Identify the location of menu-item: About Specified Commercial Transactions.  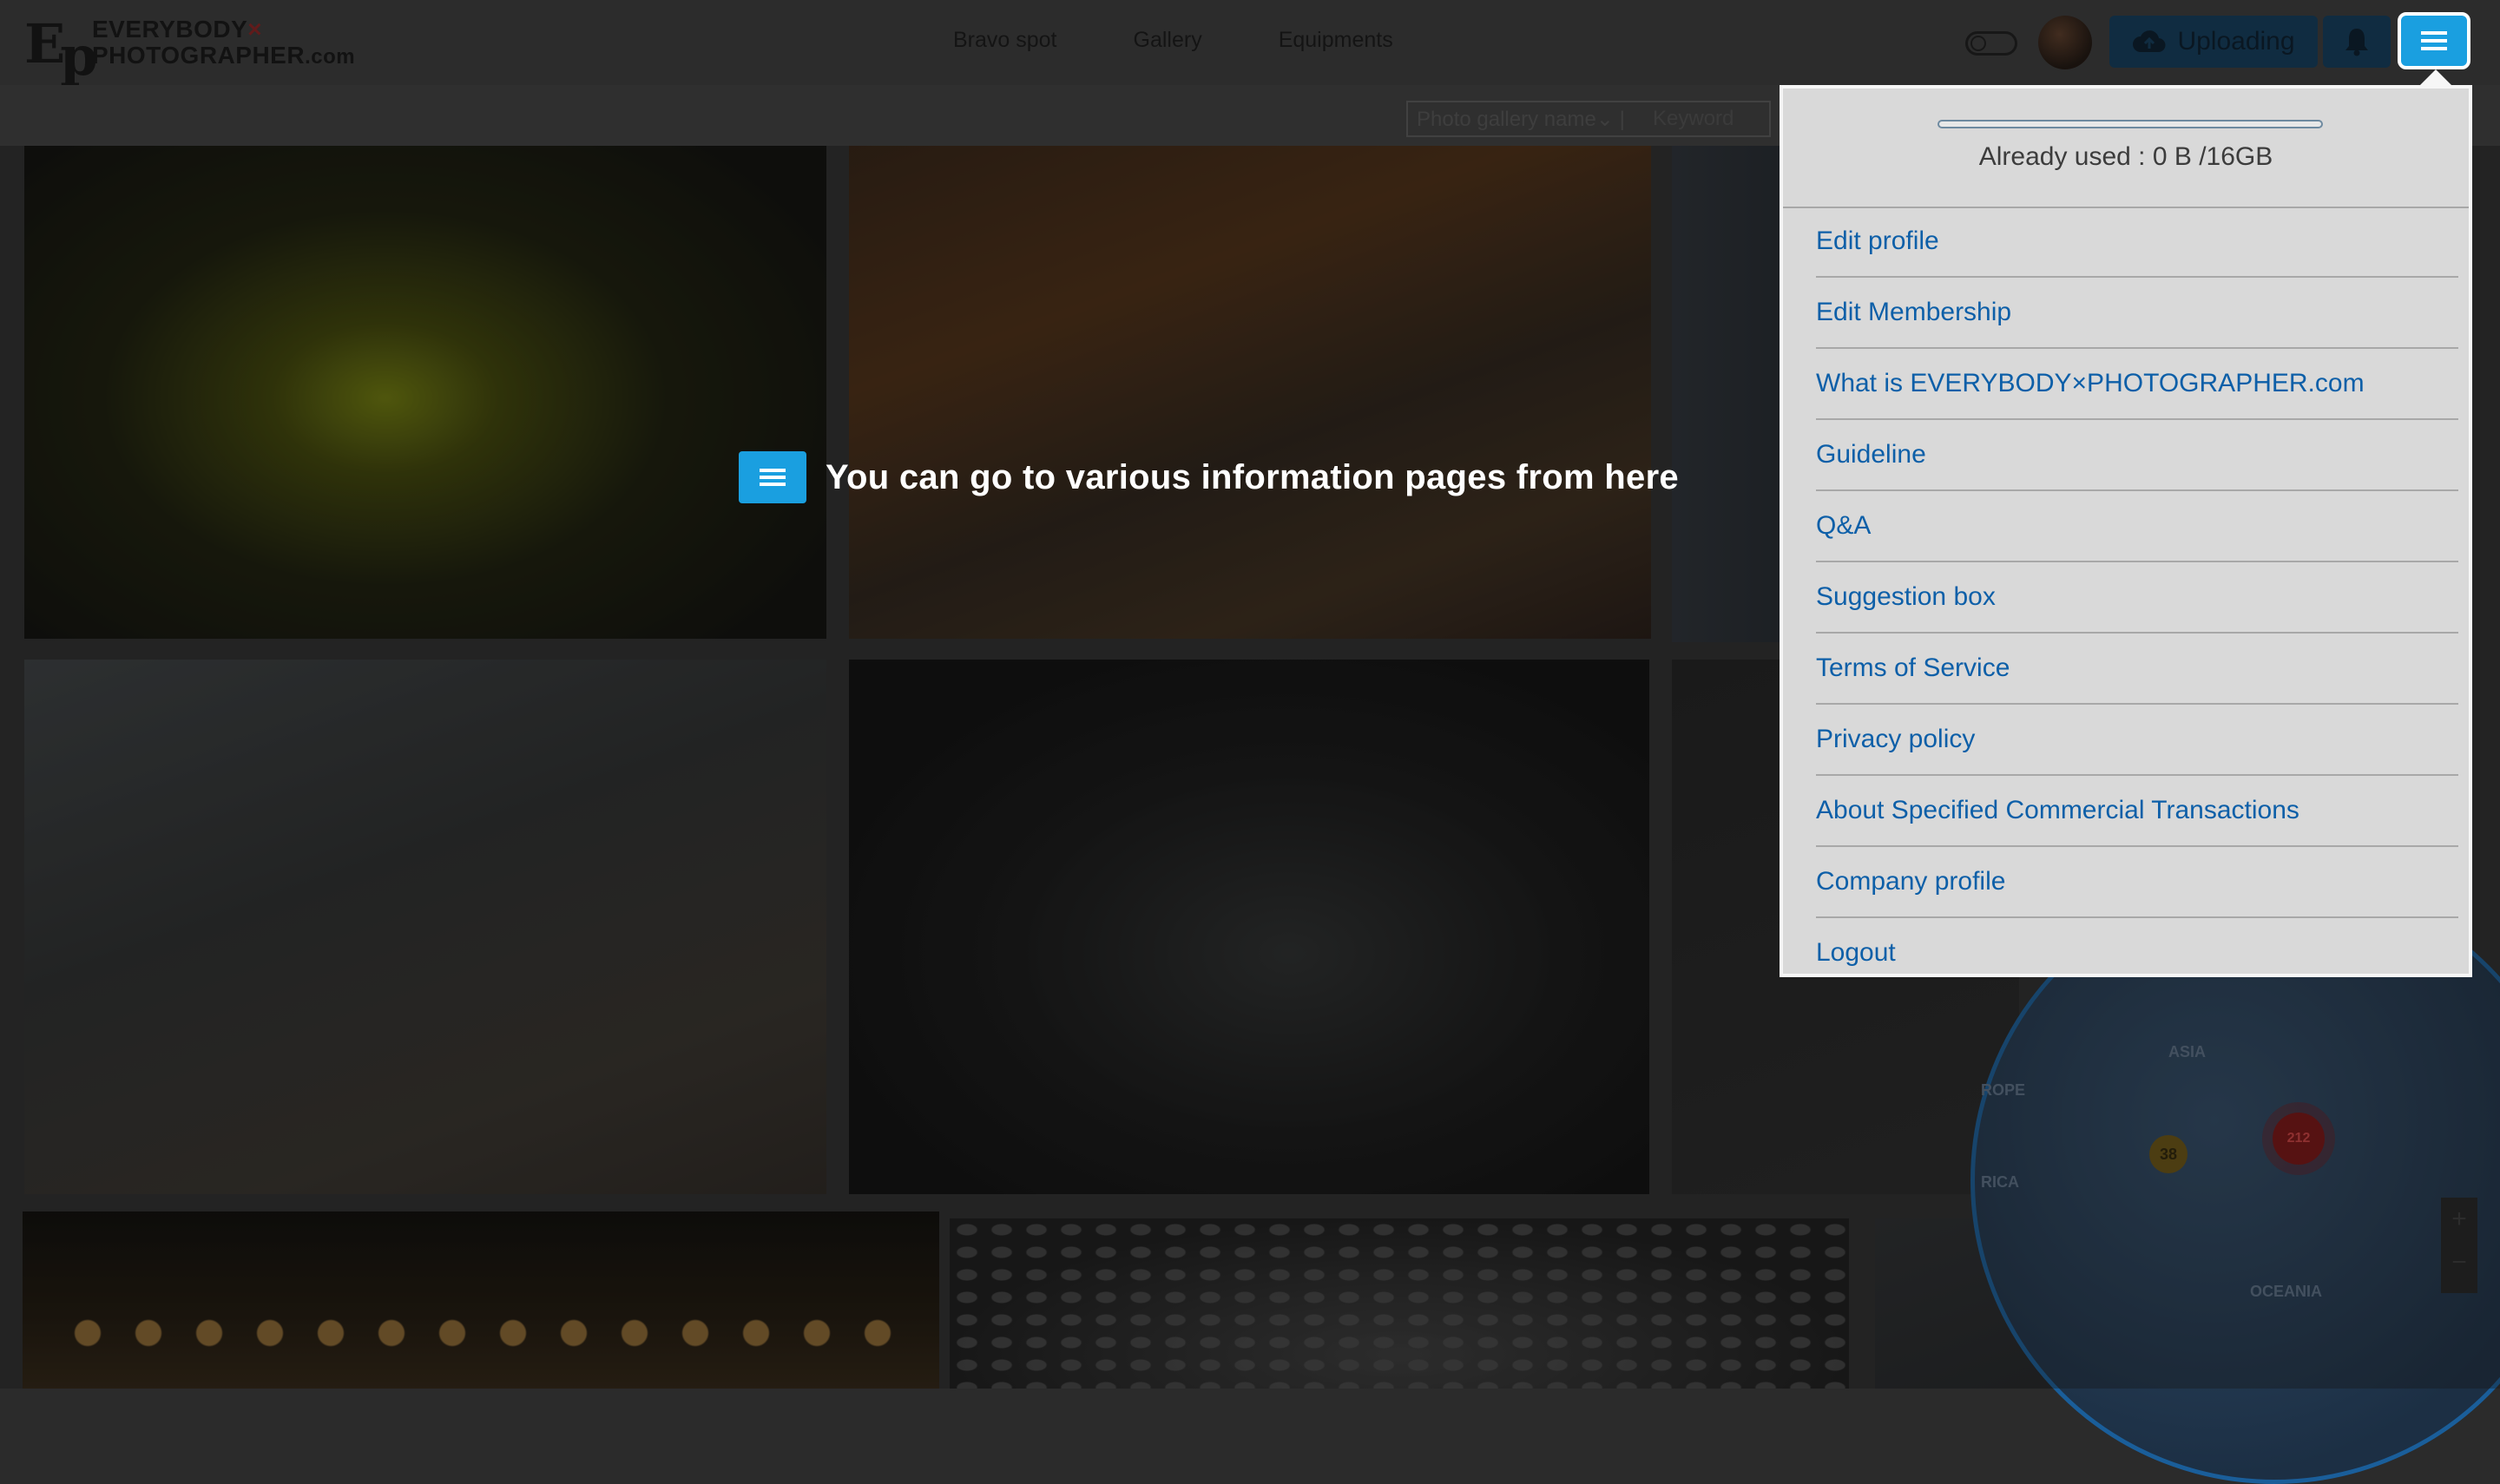
(2137, 811).